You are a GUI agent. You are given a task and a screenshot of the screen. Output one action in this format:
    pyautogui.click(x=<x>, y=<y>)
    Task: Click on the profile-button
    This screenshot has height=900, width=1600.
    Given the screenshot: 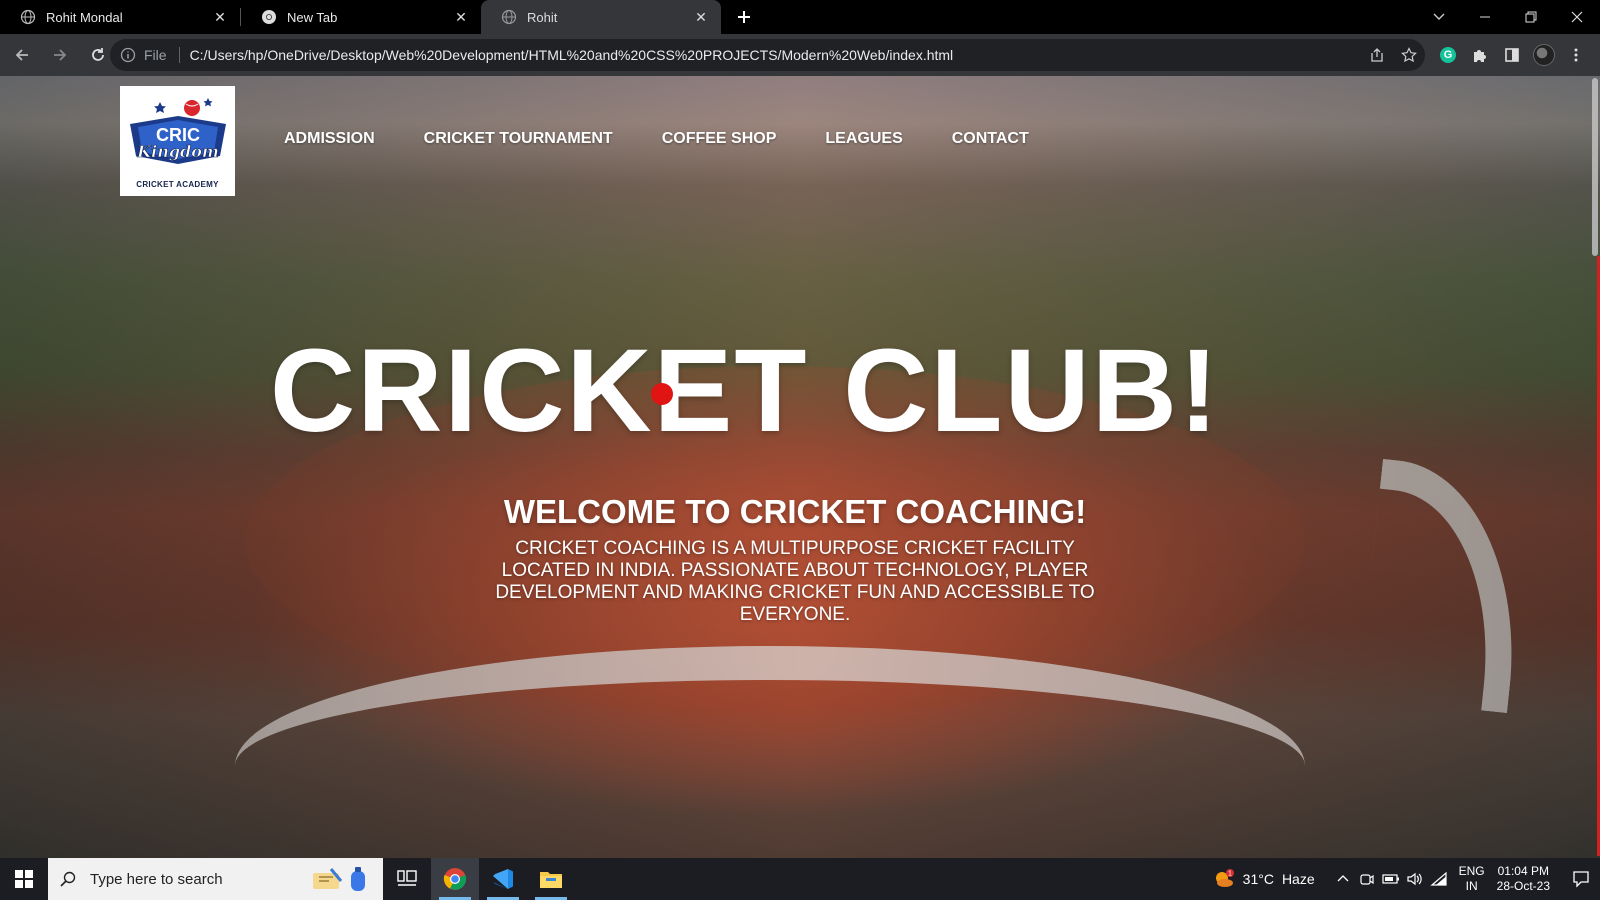 What is the action you would take?
    pyautogui.click(x=1544, y=55)
    